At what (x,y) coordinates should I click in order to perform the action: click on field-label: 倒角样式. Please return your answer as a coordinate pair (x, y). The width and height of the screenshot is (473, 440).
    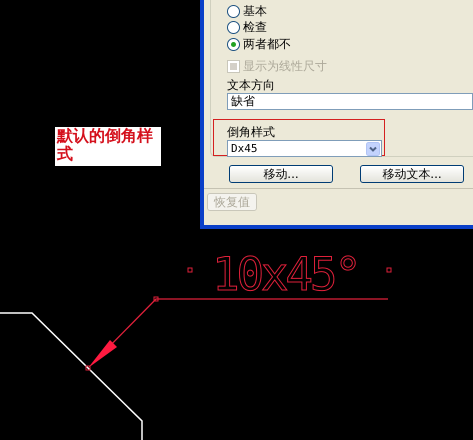
    Looking at the image, I should click on (251, 132).